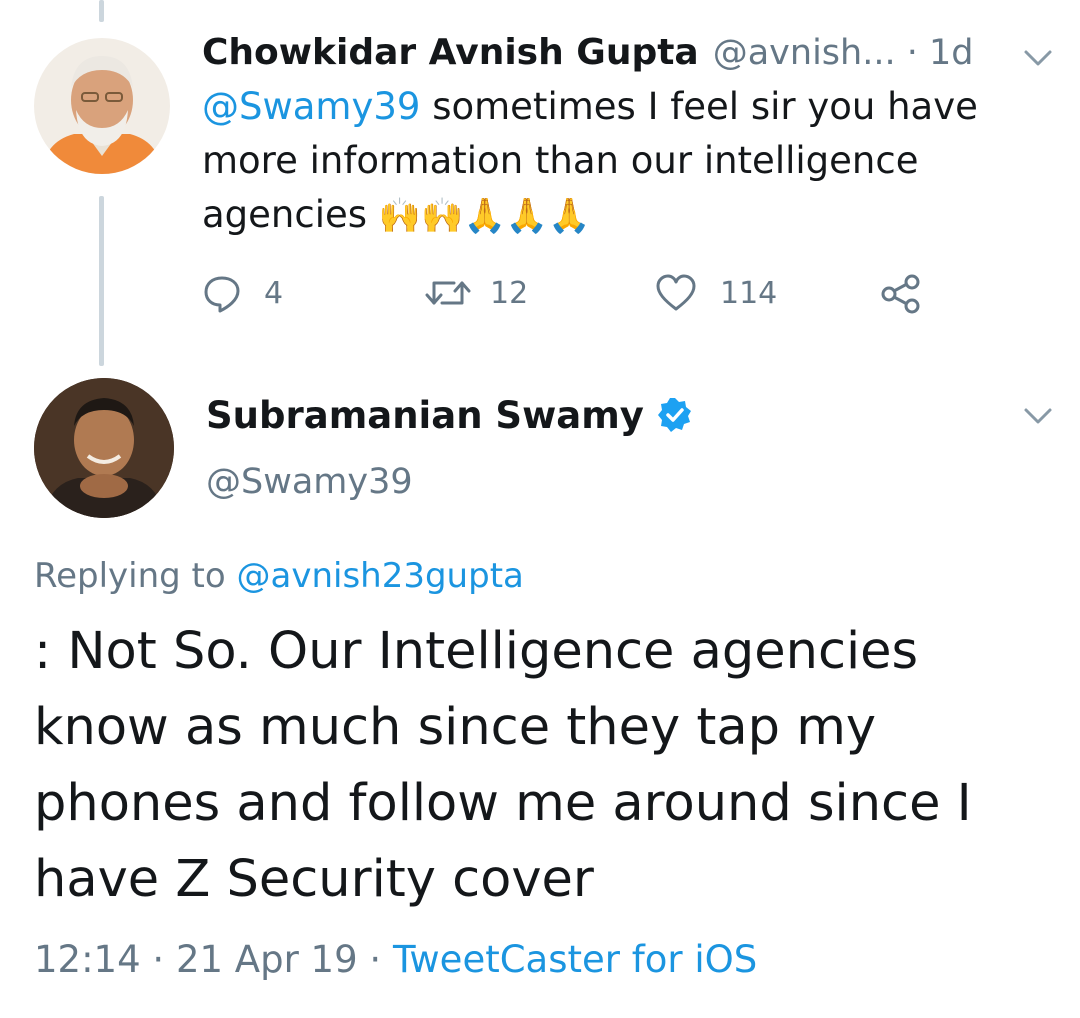  Describe the element at coordinates (101, 11) in the screenshot. I see `thread-line-top` at that location.